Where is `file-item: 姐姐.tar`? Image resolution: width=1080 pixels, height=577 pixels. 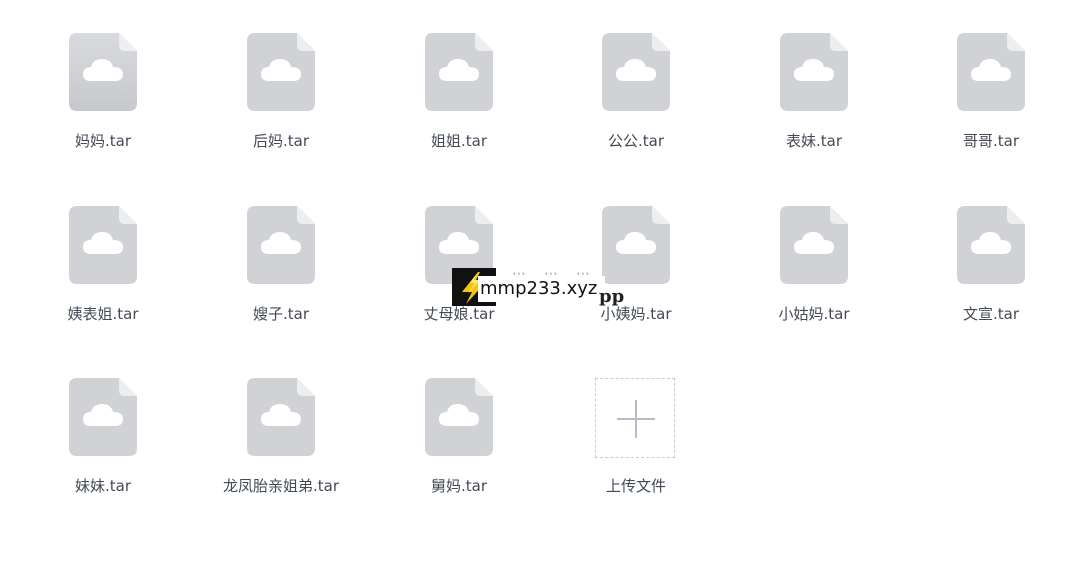
file-item: 姐姐.tar is located at coordinates (459, 108).